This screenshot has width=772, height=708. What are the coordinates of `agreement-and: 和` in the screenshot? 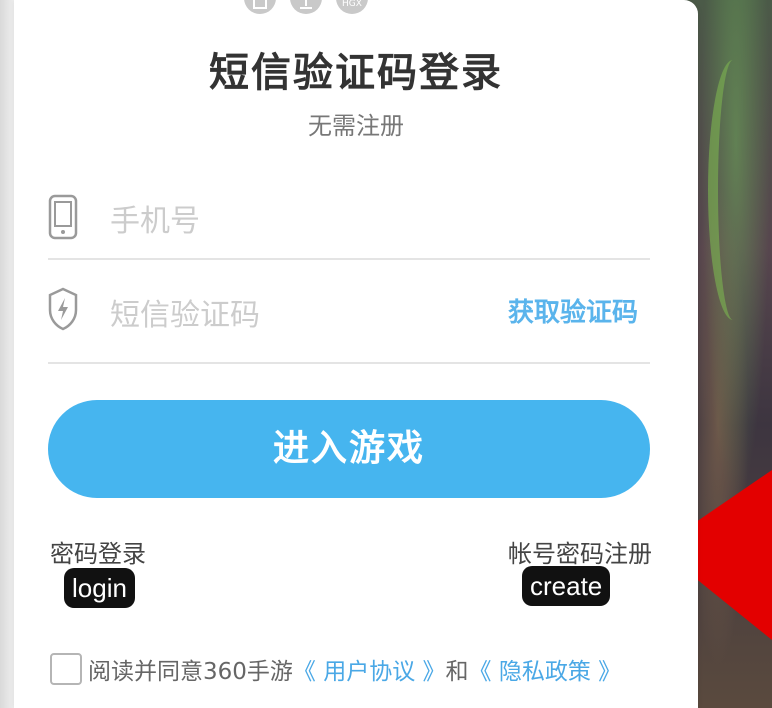 It's located at (457, 672).